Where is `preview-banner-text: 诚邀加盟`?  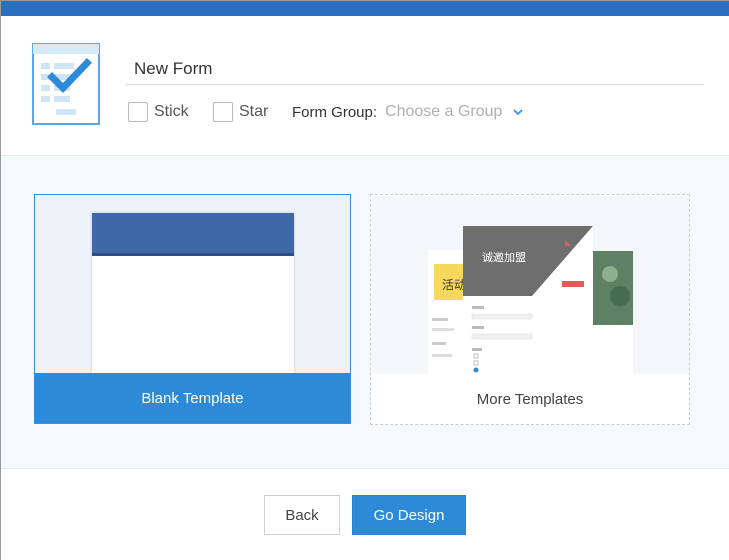
preview-banner-text: 诚邀加盟 is located at coordinates (504, 257).